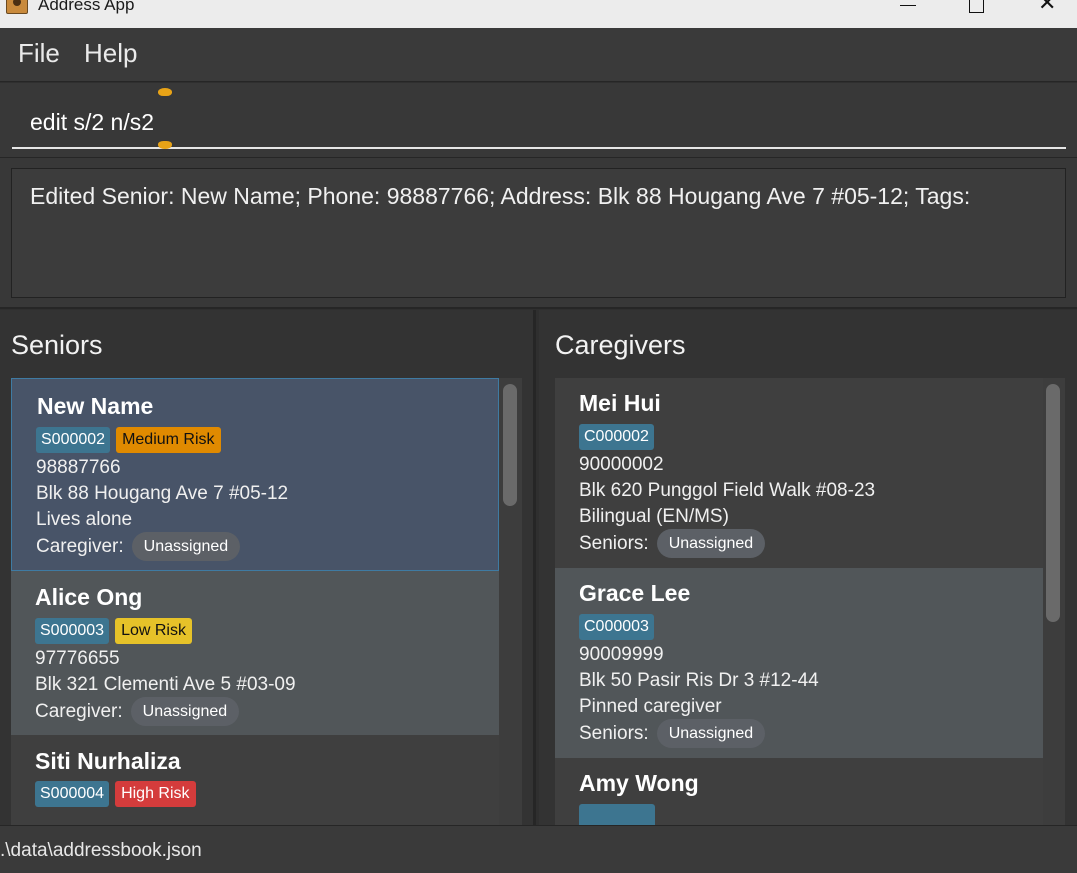 Image resolution: width=1077 pixels, height=873 pixels. What do you see at coordinates (153, 631) in the screenshot?
I see `risk-tag: Low Risk` at bounding box center [153, 631].